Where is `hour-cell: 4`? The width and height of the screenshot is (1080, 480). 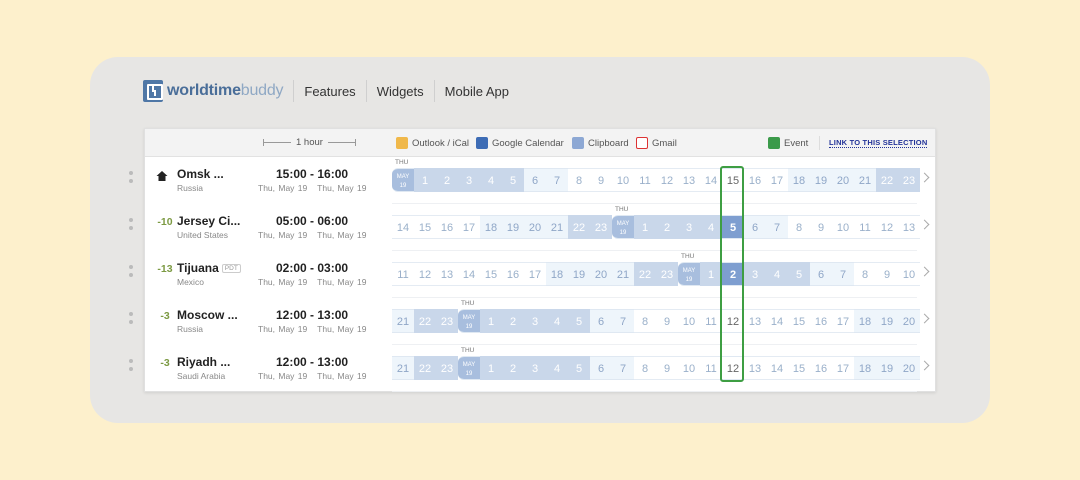
hour-cell: 4 is located at coordinates (777, 274).